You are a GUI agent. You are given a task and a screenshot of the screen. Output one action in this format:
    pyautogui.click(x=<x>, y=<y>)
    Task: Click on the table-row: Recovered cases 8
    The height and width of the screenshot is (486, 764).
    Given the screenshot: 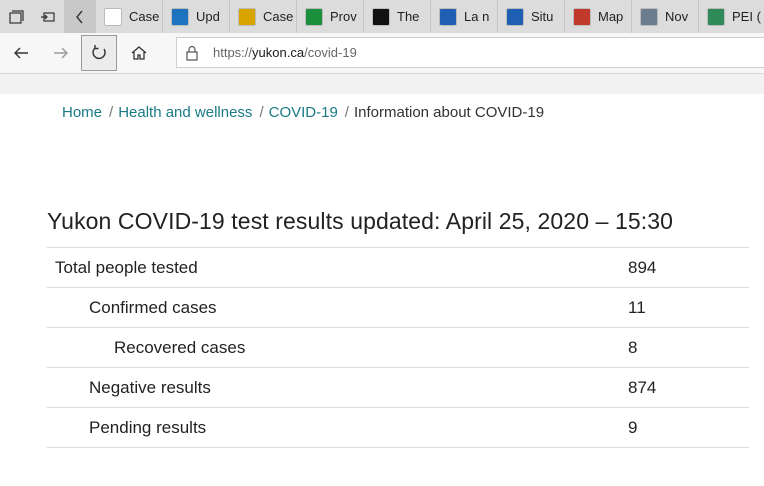 What is the action you would take?
    pyautogui.click(x=398, y=347)
    